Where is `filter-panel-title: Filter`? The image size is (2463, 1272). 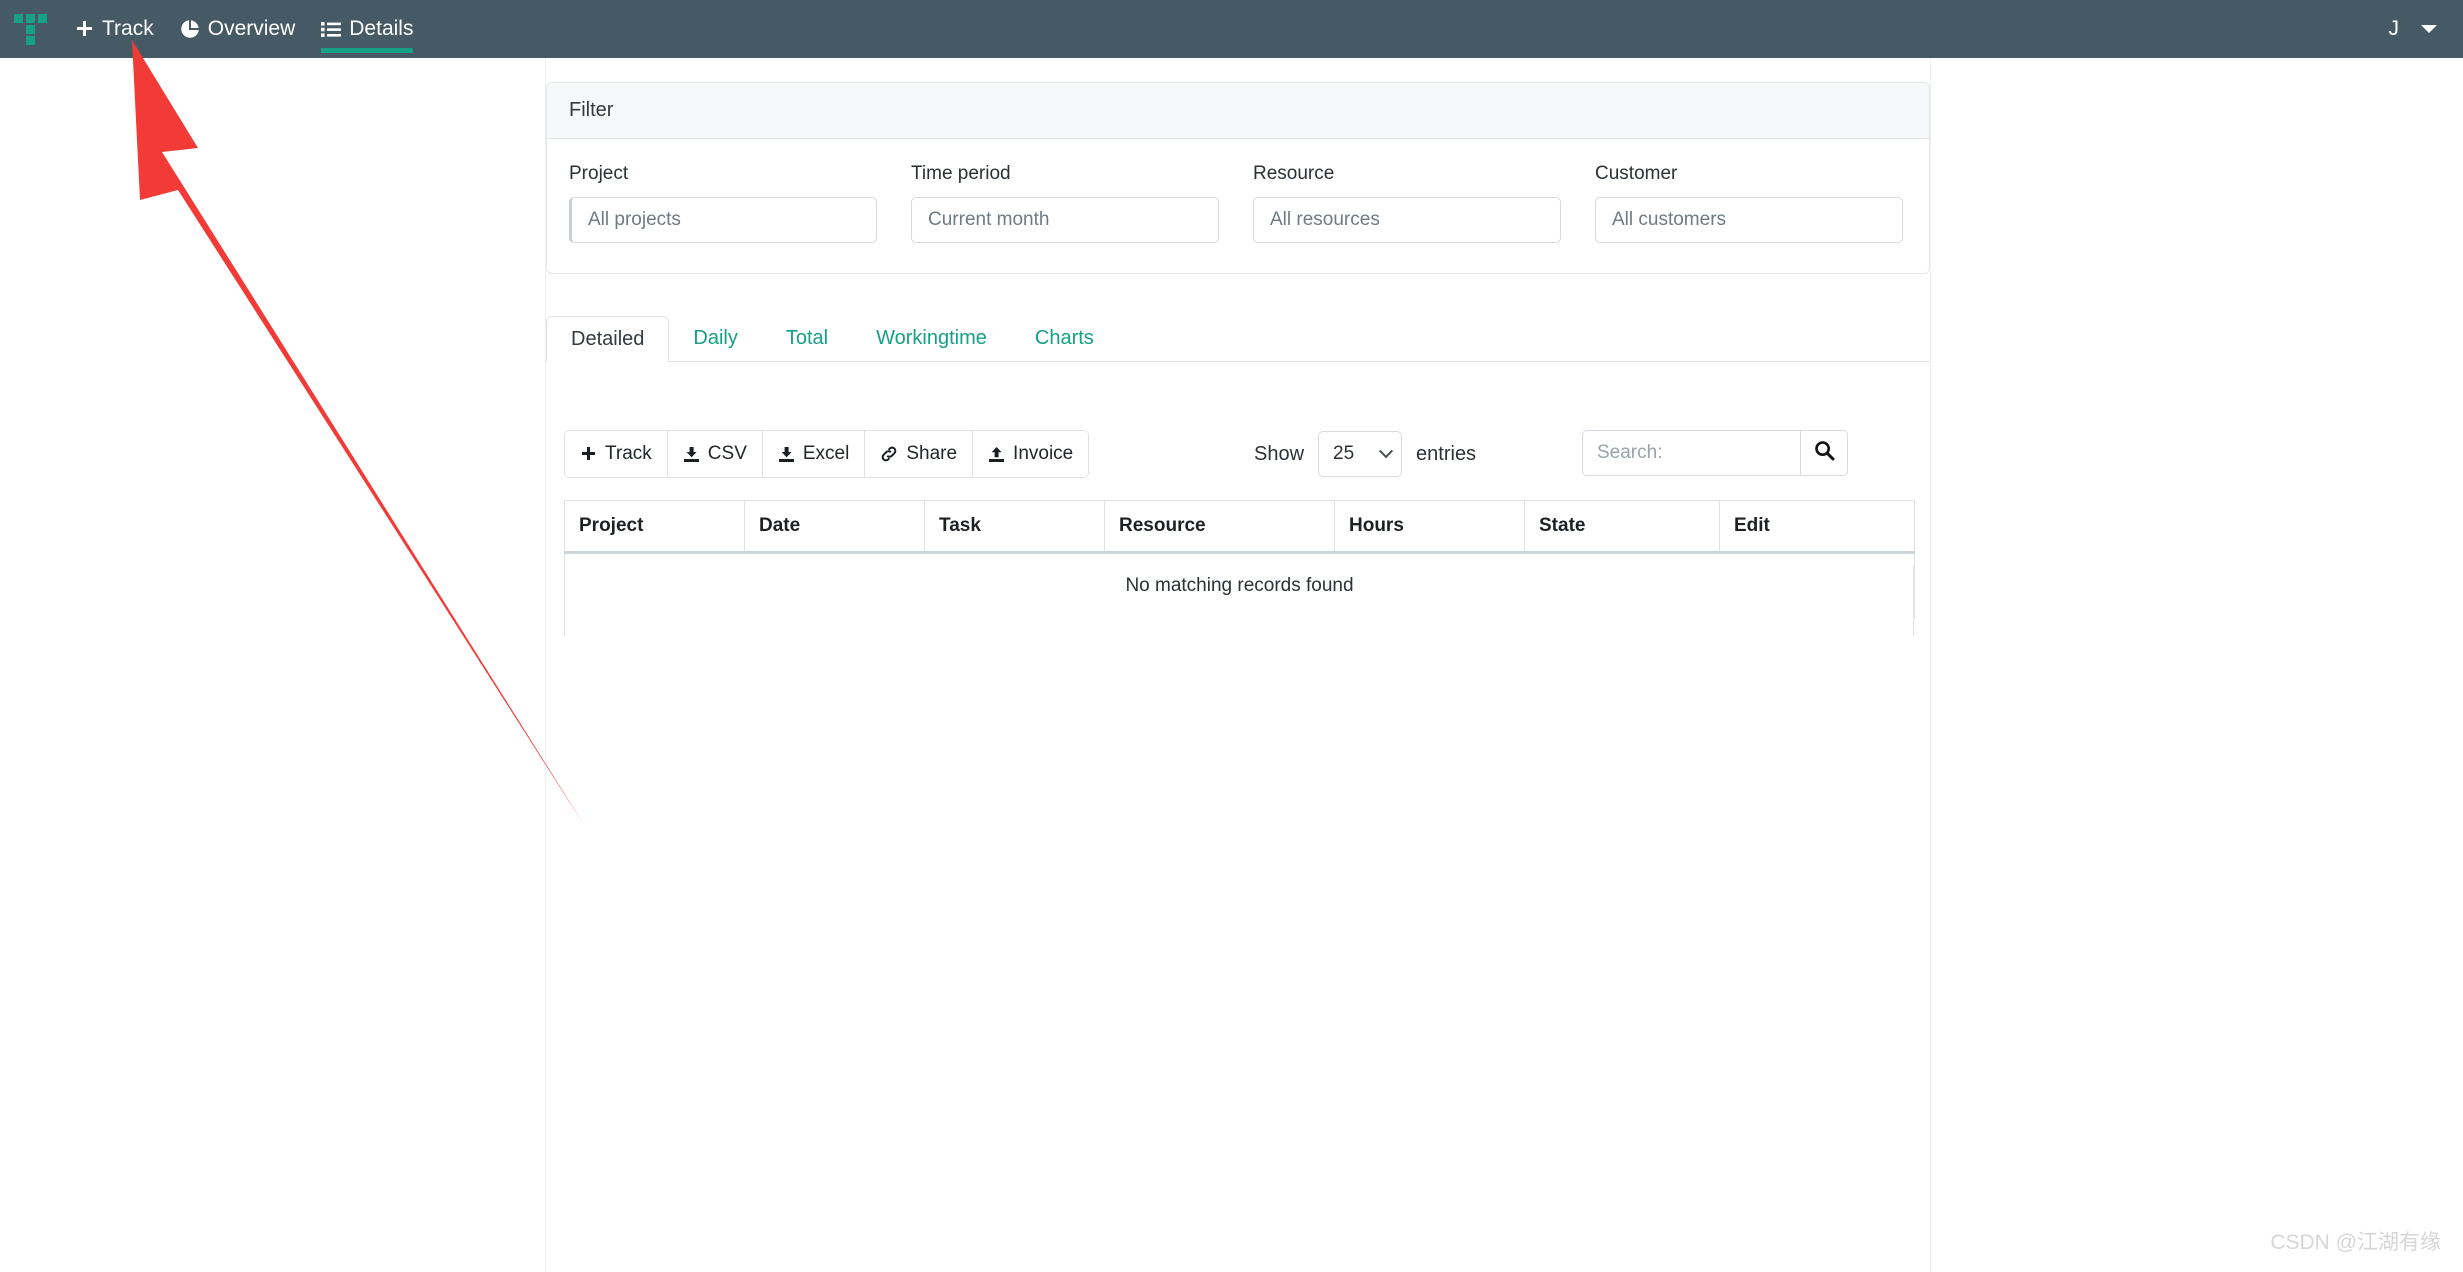
filter-panel-title: Filter is located at coordinates (1238, 111).